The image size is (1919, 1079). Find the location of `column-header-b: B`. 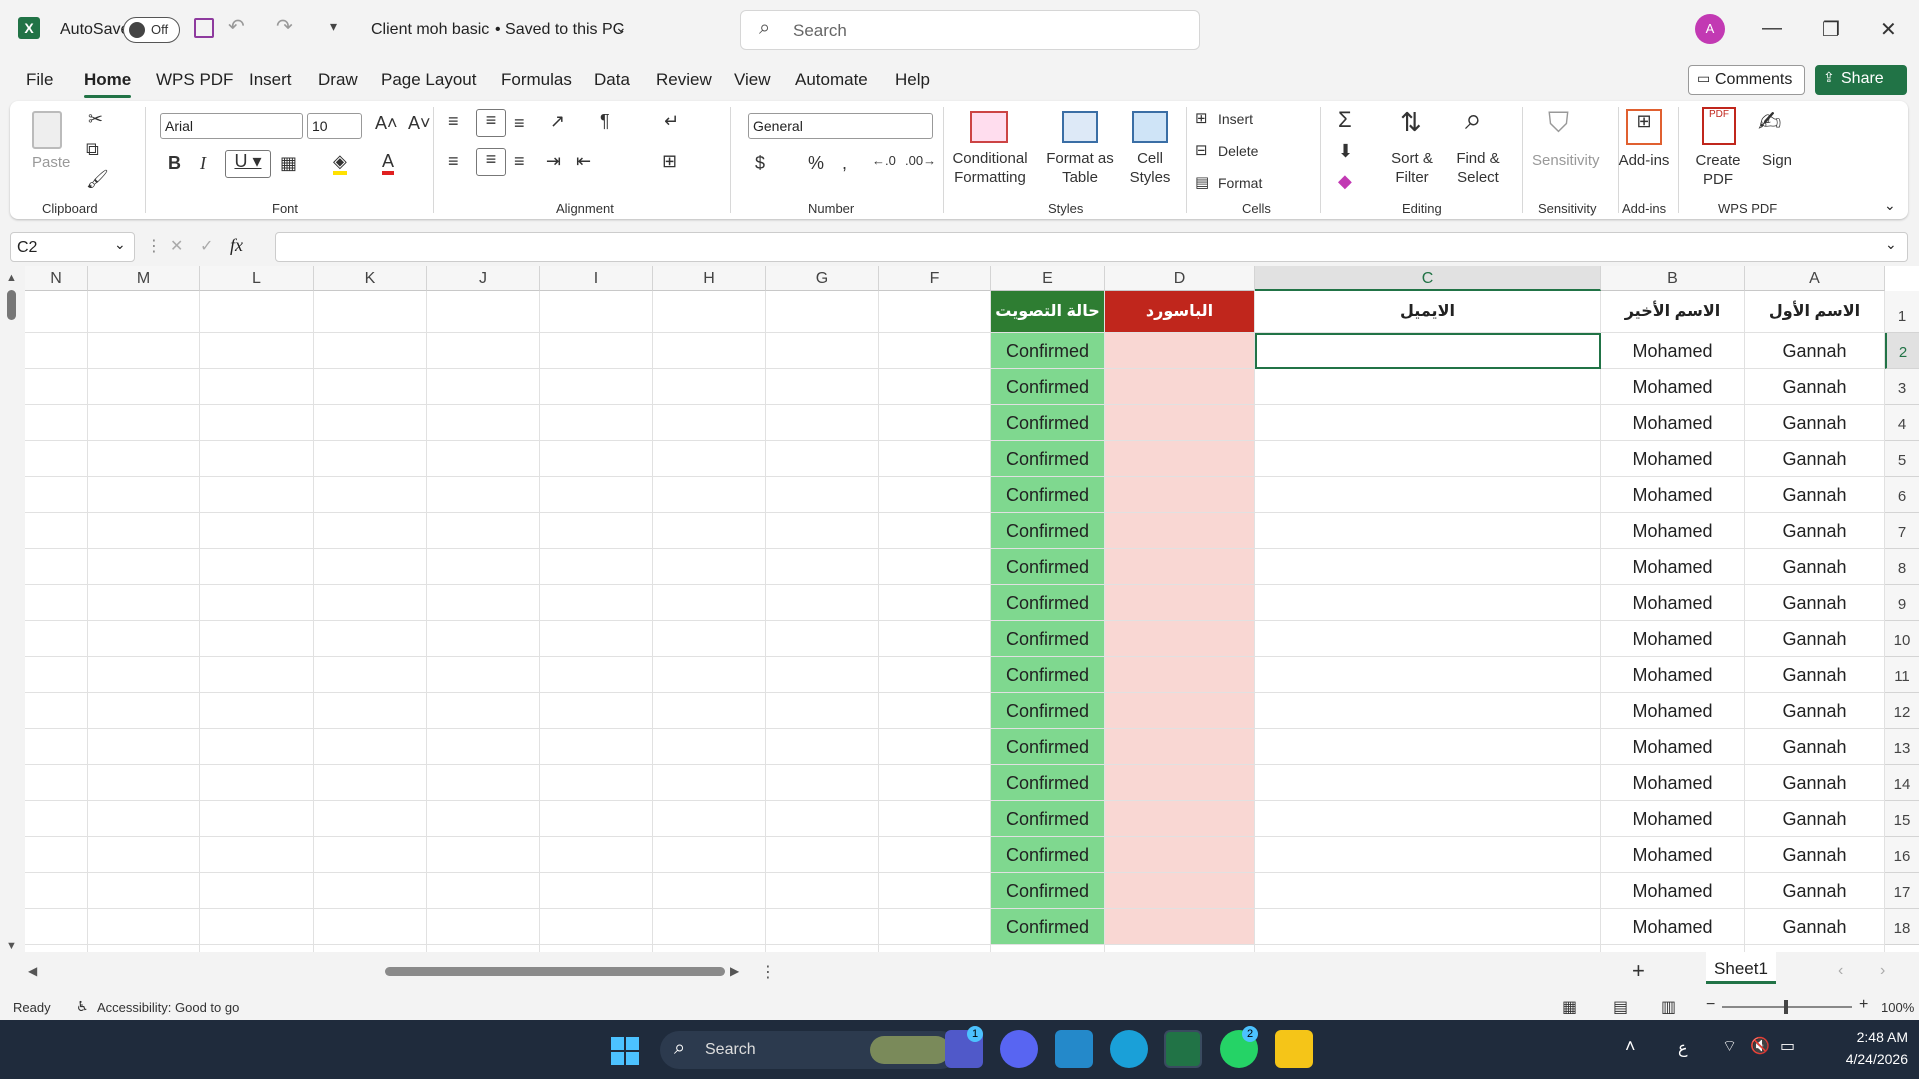

column-header-b: B is located at coordinates (1673, 278).